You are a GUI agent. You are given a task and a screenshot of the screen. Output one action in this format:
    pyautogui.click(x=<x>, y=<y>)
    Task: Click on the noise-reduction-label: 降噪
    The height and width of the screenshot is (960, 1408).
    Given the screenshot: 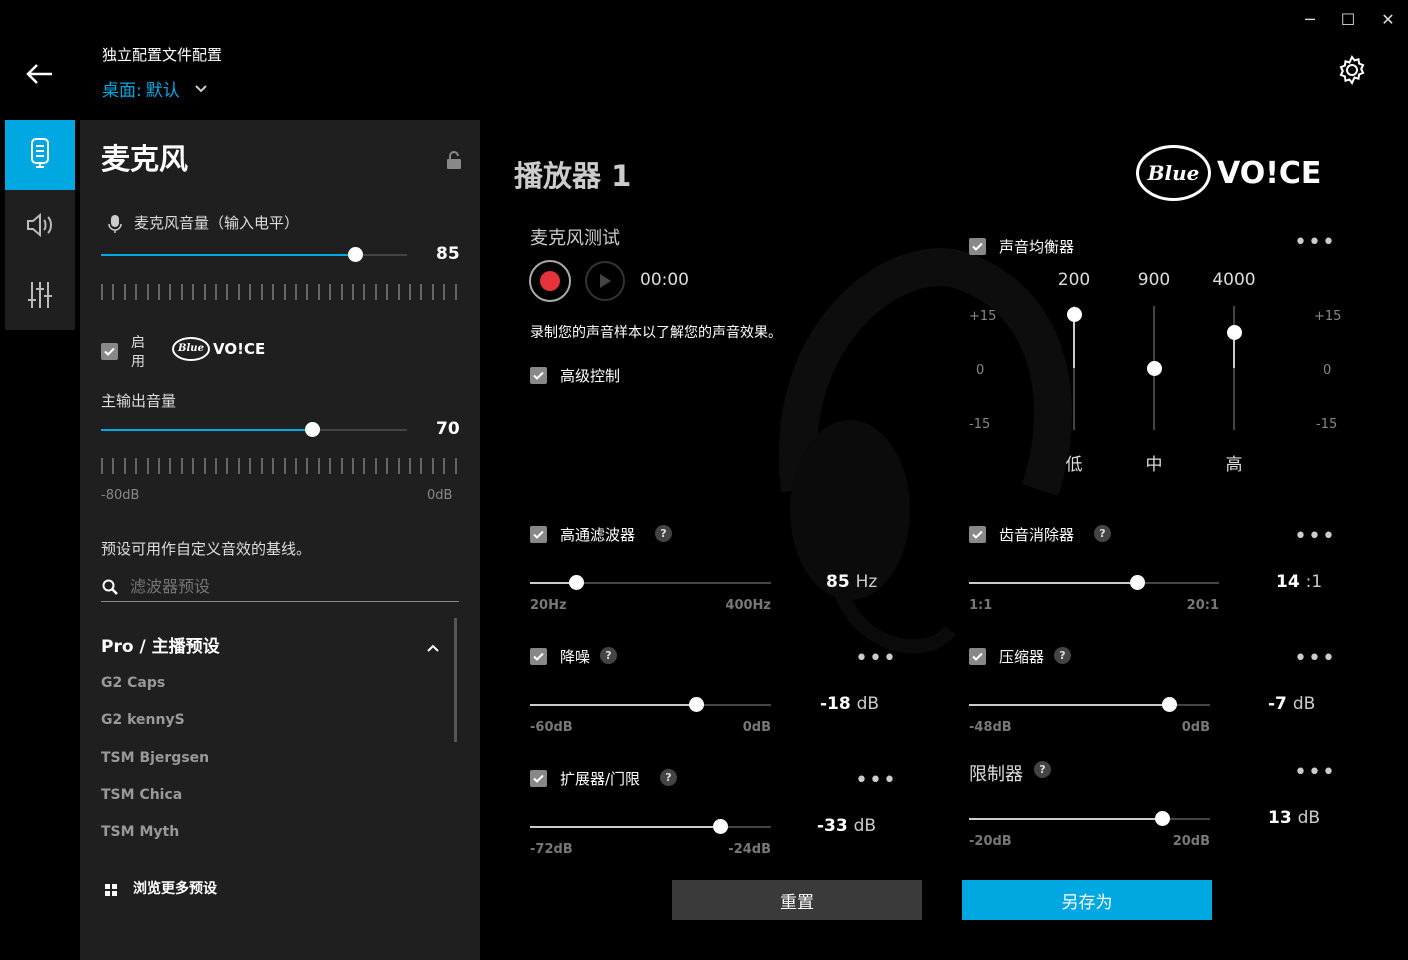 What is the action you would take?
    pyautogui.click(x=575, y=657)
    